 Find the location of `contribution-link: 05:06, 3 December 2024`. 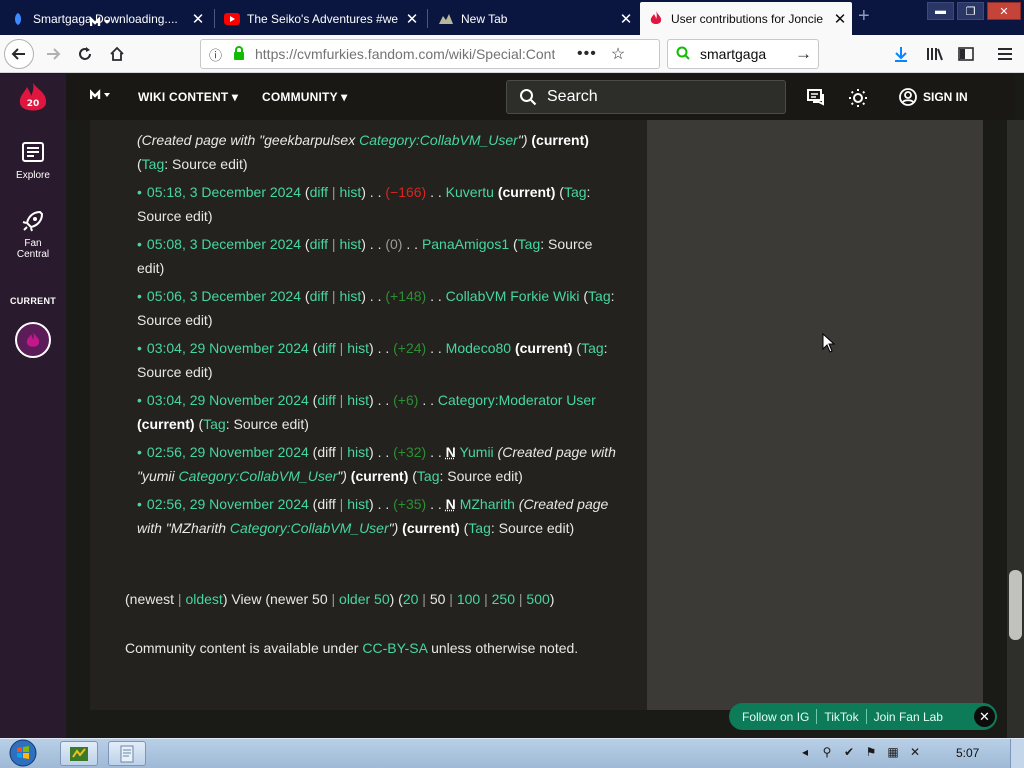

contribution-link: 05:06, 3 December 2024 is located at coordinates (224, 296).